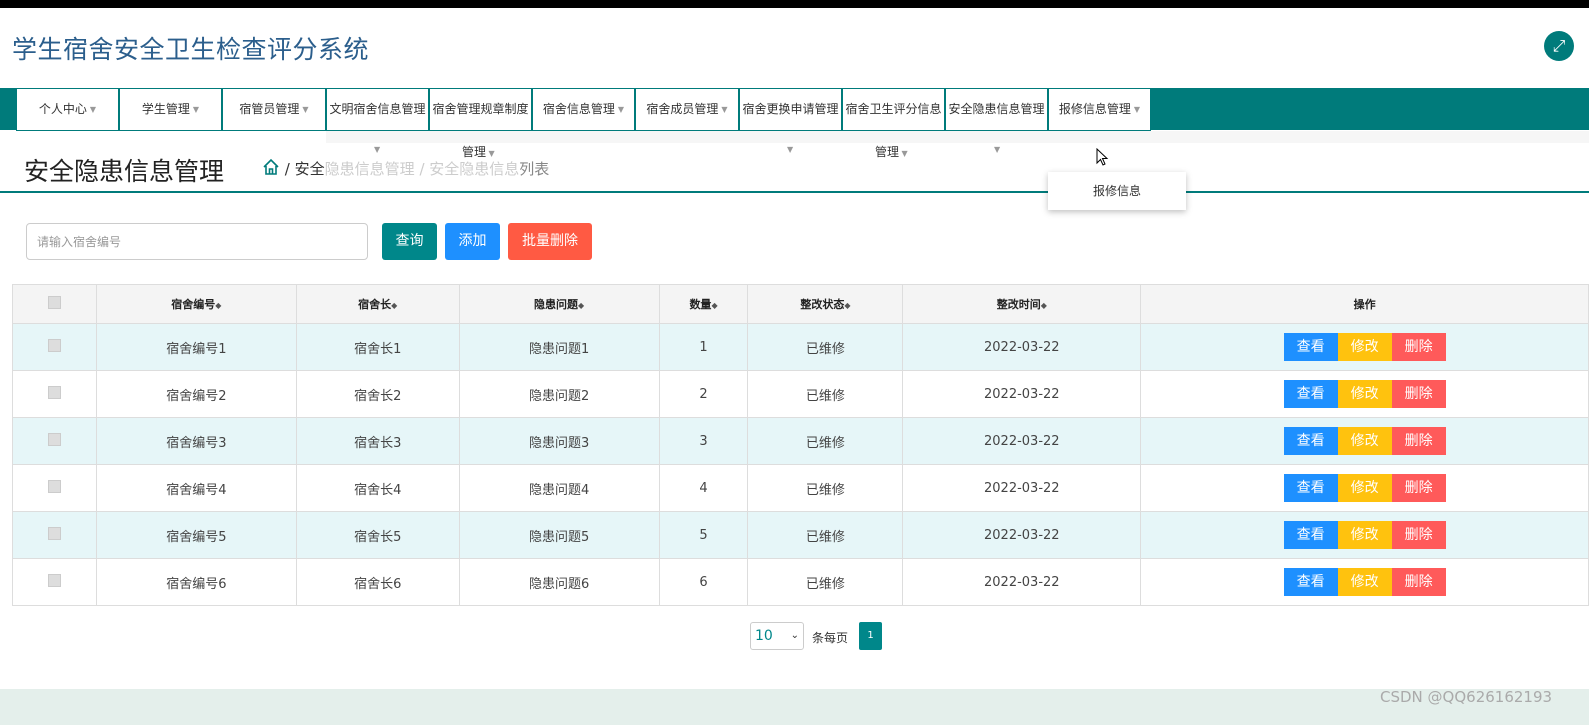 Image resolution: width=1589 pixels, height=725 pixels. What do you see at coordinates (196, 347) in the screenshot?
I see `cell-dorm-no: 宿舍编号1` at bounding box center [196, 347].